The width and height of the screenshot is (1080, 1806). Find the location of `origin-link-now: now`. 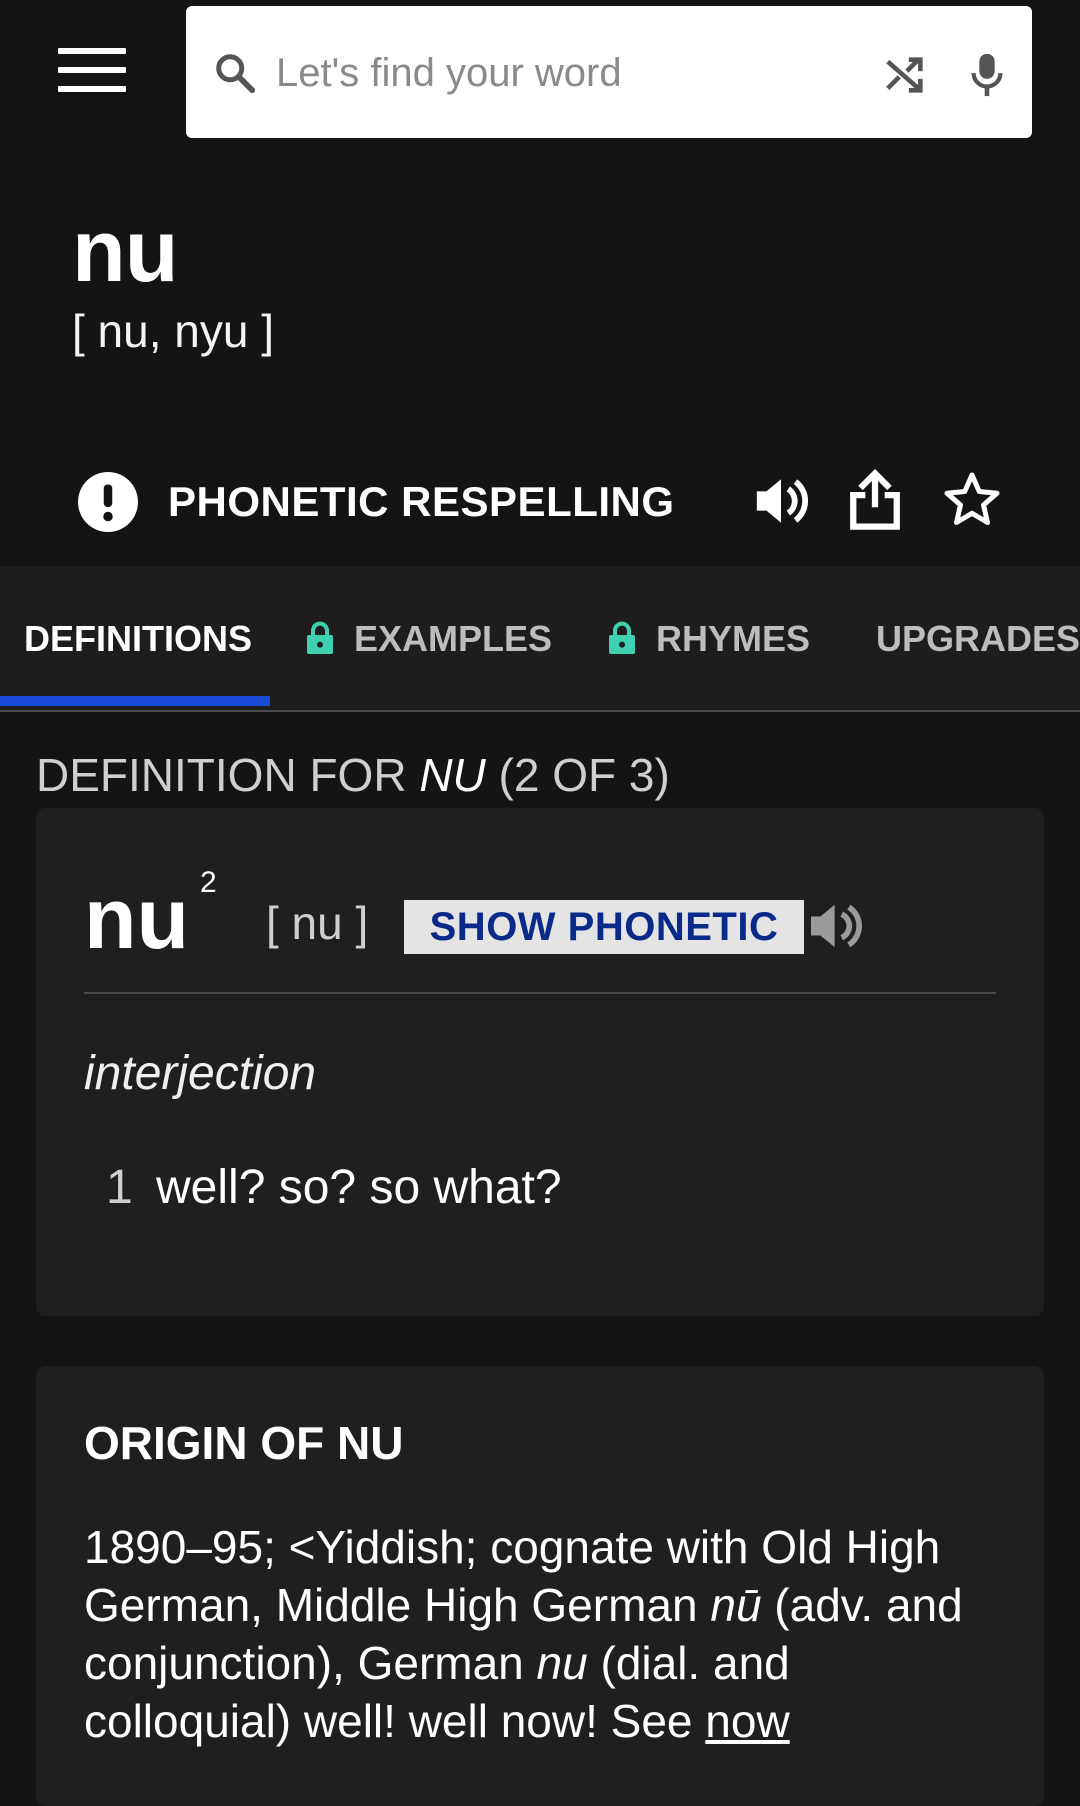

origin-link-now: now is located at coordinates (747, 1721).